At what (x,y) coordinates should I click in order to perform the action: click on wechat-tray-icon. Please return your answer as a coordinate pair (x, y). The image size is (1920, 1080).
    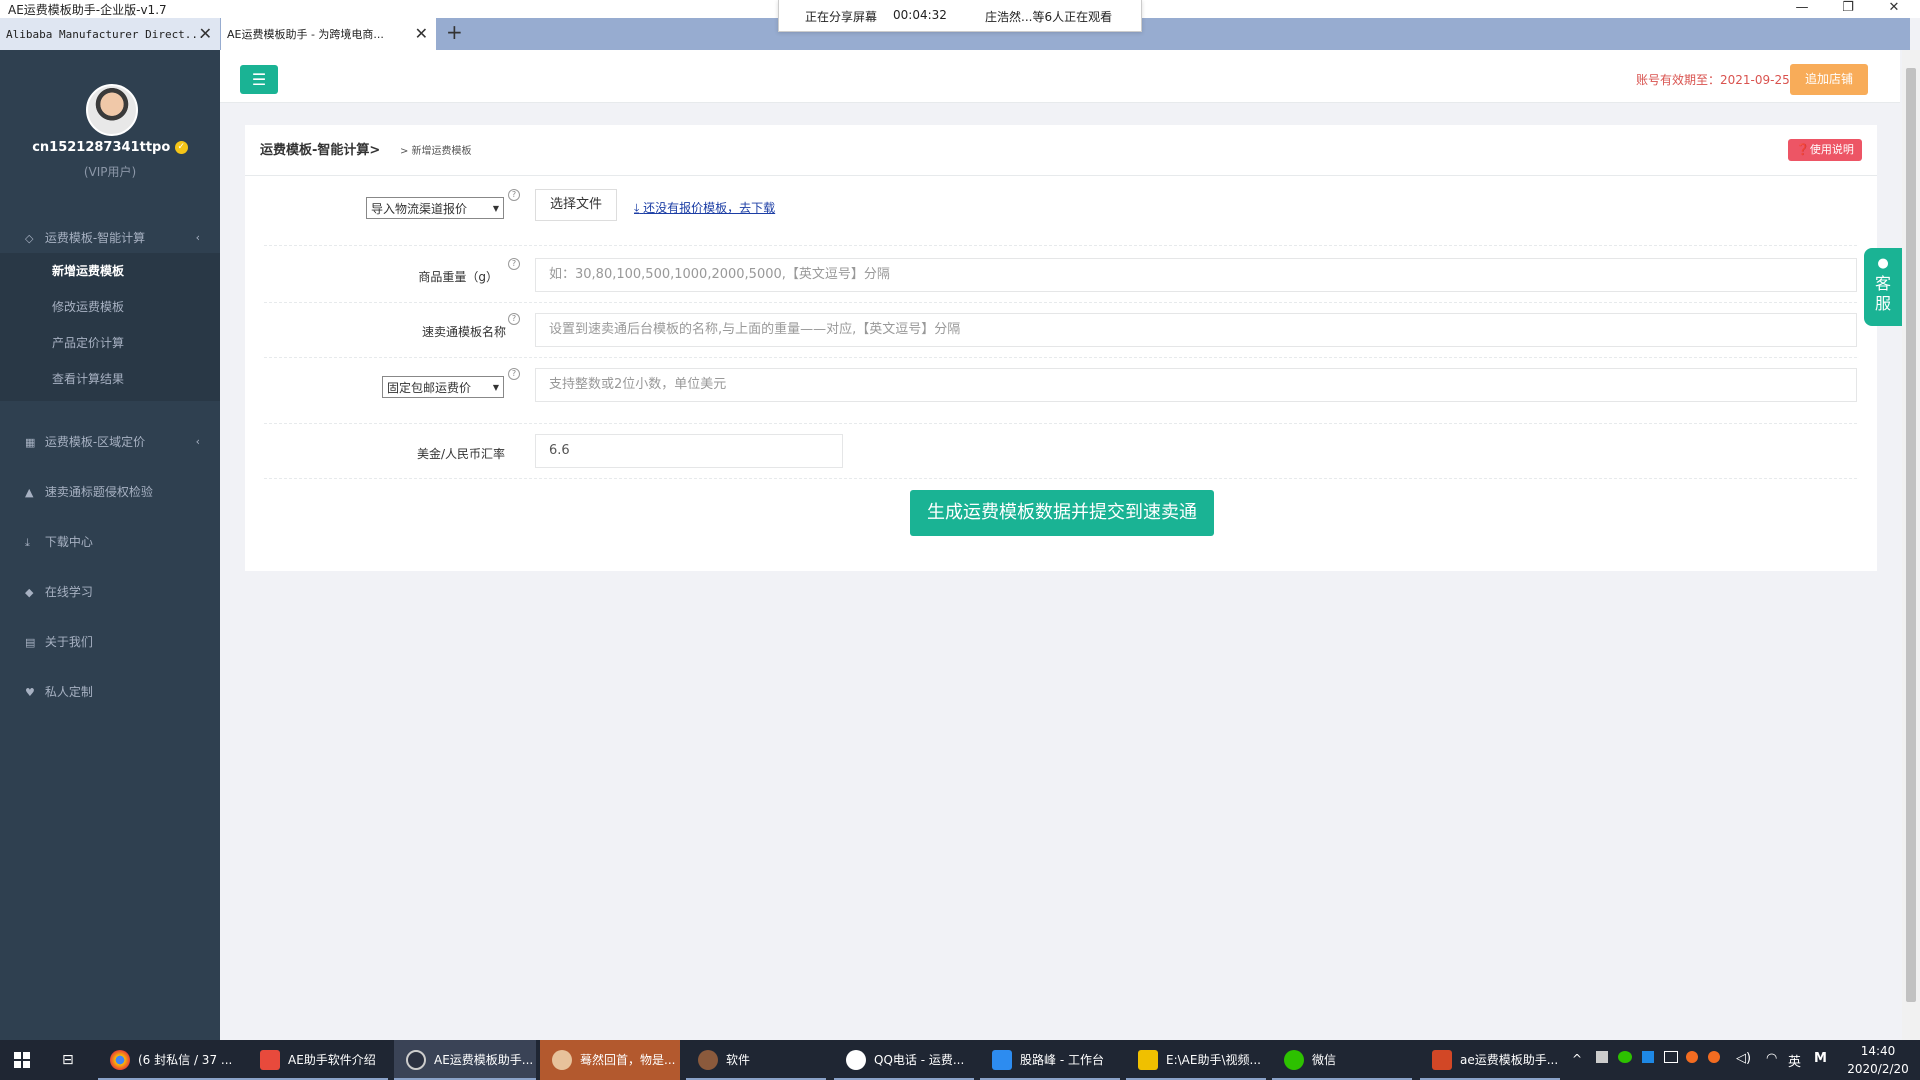
    Looking at the image, I should click on (1625, 1057).